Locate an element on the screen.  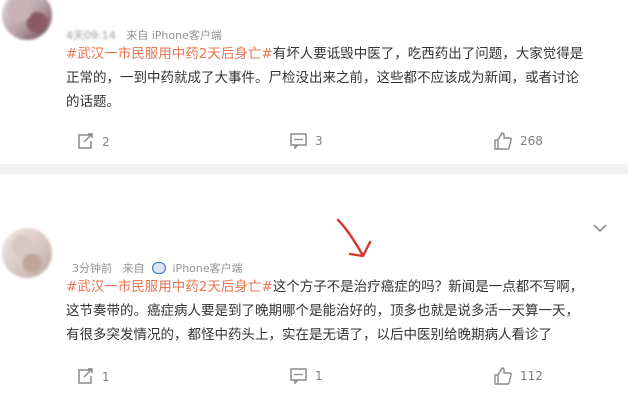
comment-text: 有坏人要诋毁中医了，吃西药出了问题，大家觉得是 is located at coordinates (428, 54).